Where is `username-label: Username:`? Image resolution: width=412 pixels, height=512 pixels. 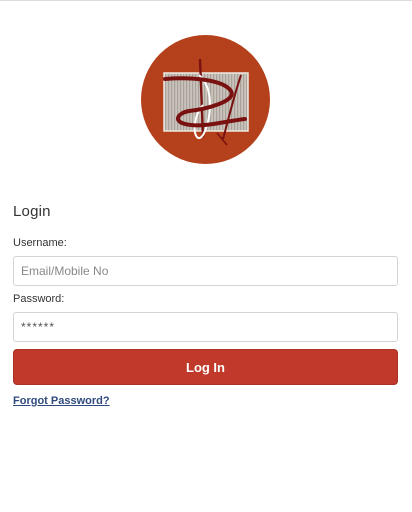
username-label: Username: is located at coordinates (40, 243).